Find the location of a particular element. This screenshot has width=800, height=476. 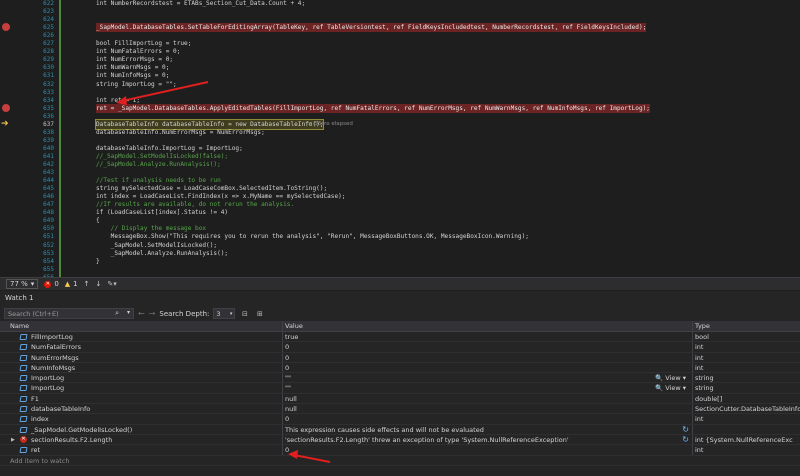

warning-icon: ▲ is located at coordinates (67, 284).